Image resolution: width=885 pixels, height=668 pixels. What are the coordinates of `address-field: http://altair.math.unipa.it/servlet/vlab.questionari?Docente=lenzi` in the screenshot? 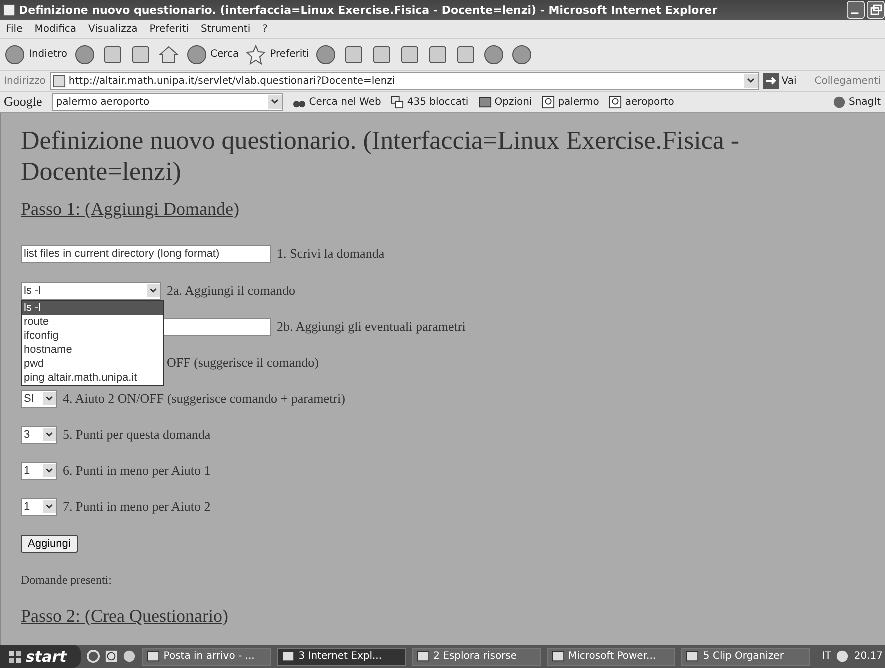 It's located at (404, 81).